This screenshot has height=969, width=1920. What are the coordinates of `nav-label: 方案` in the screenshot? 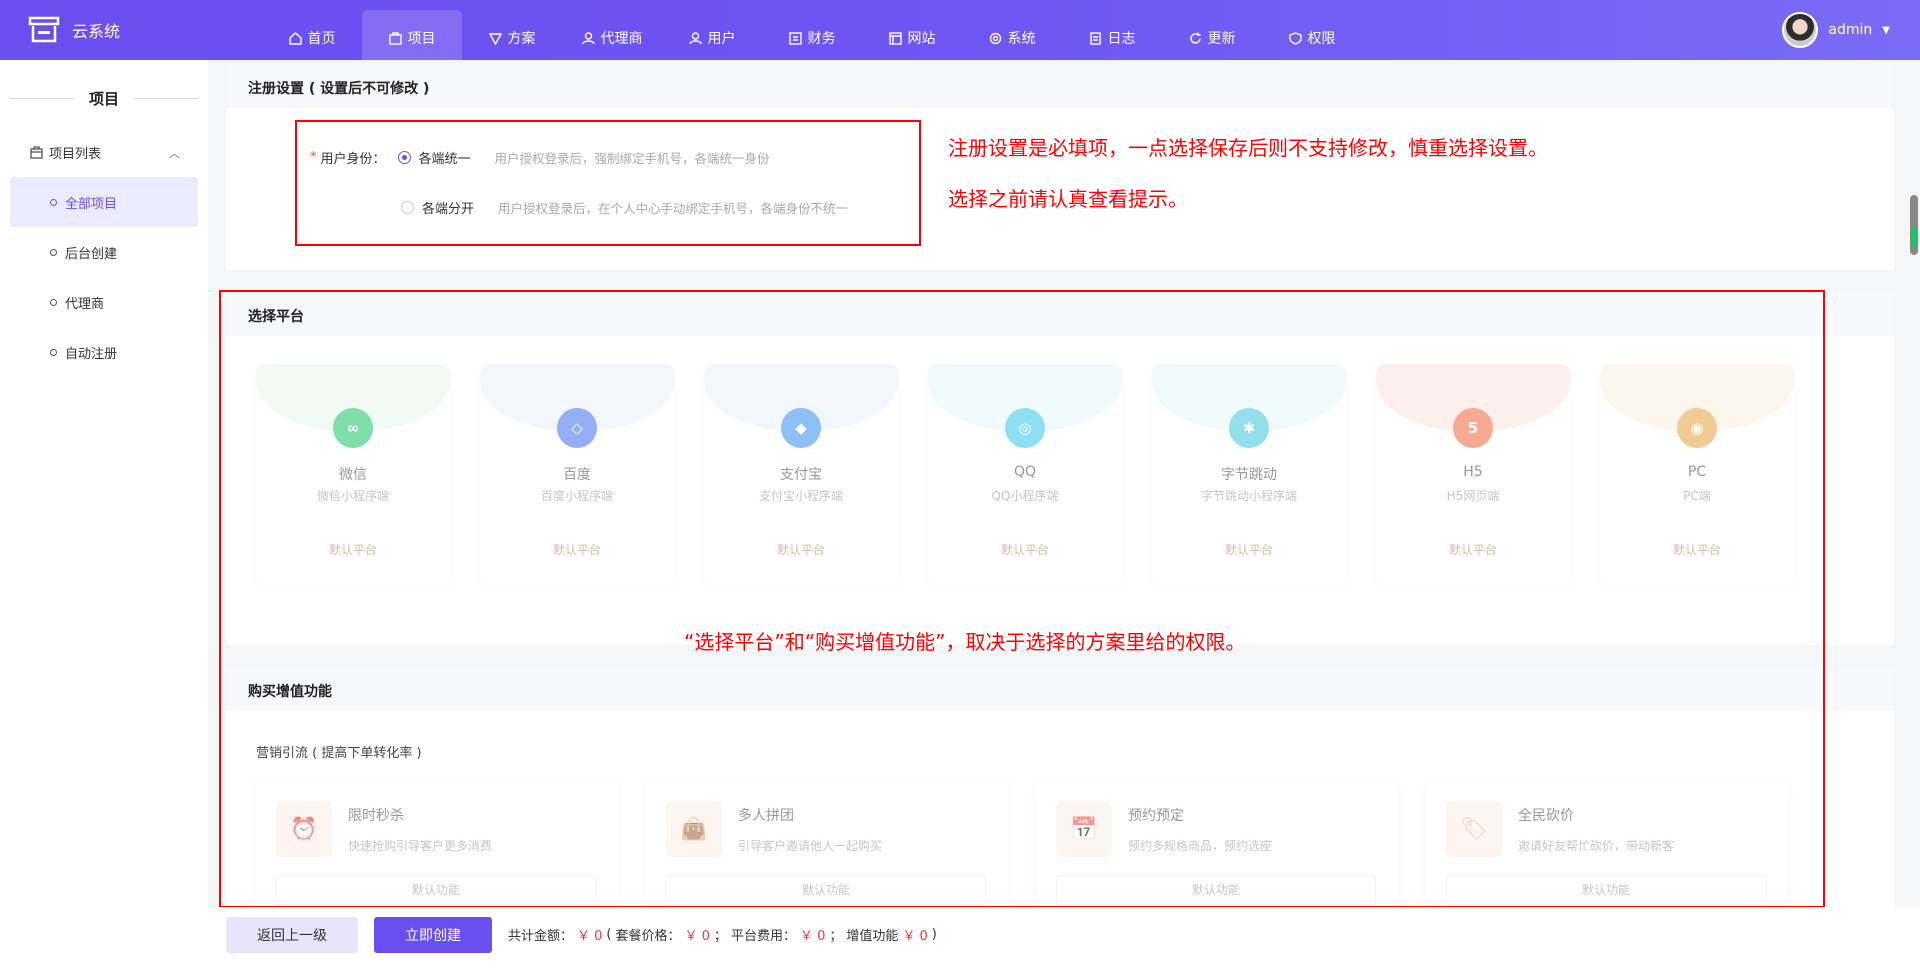 It's located at (521, 39).